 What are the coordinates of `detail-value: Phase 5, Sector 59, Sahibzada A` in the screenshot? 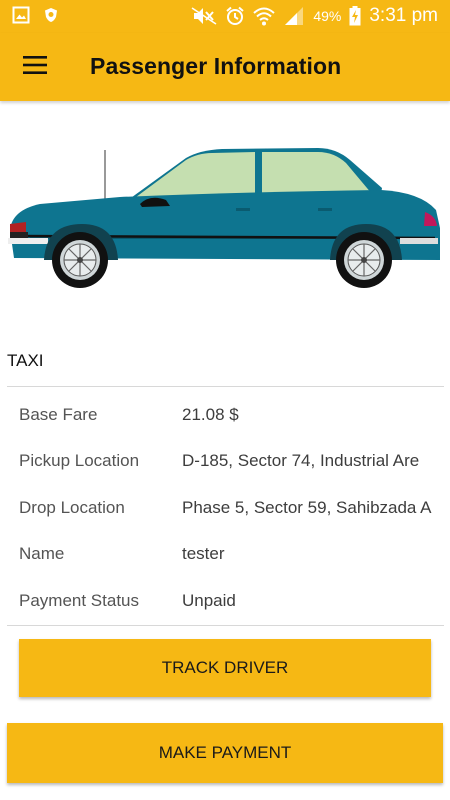 It's located at (307, 507).